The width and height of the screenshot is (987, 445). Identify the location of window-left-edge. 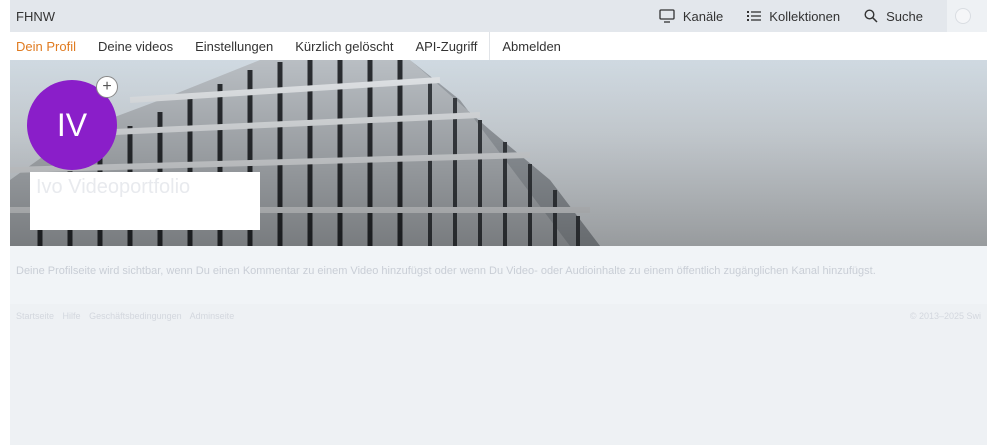
(5, 222).